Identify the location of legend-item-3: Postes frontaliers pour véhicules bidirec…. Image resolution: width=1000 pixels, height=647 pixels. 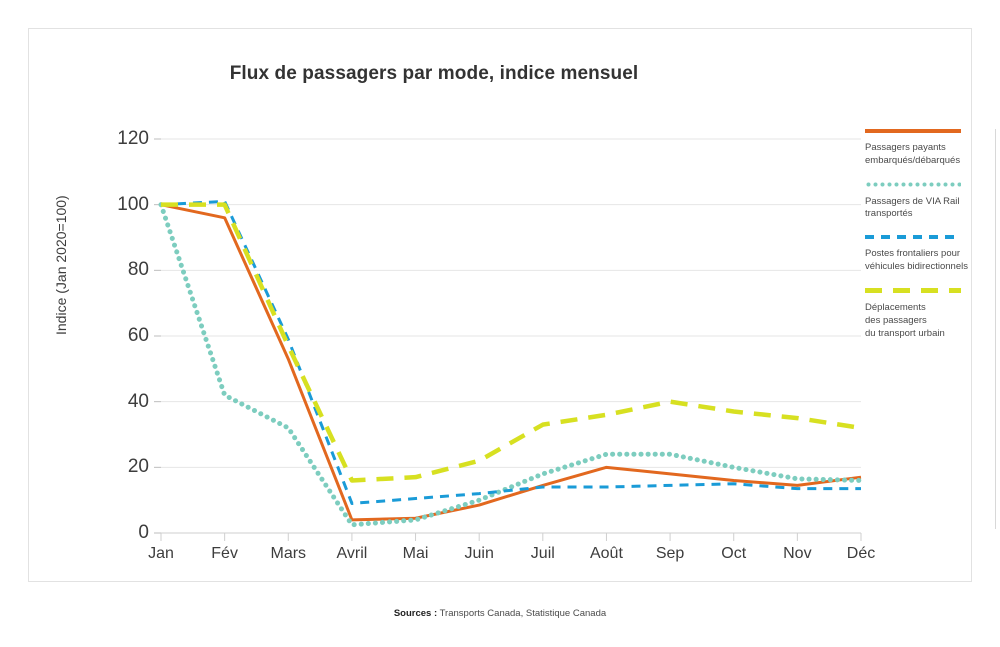
(917, 254).